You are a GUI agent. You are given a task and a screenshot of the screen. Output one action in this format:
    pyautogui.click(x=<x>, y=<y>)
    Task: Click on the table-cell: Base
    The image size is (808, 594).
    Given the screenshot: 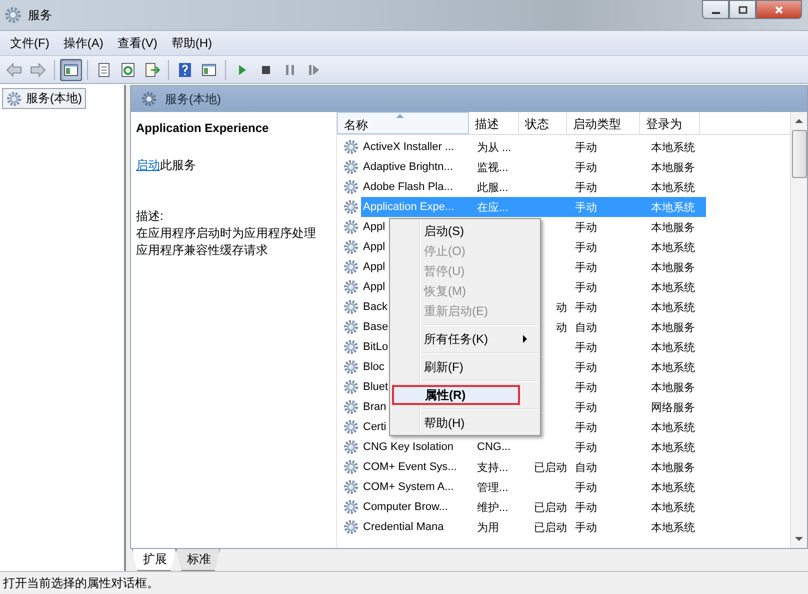 What is the action you would take?
    pyautogui.click(x=375, y=327)
    